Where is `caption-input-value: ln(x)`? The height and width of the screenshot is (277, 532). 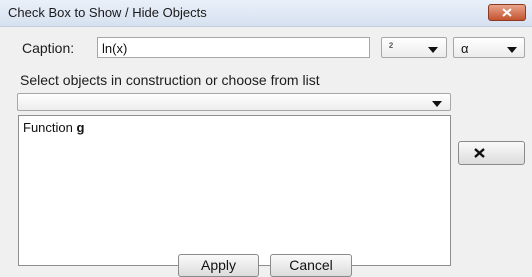 caption-input-value: ln(x) is located at coordinates (115, 48).